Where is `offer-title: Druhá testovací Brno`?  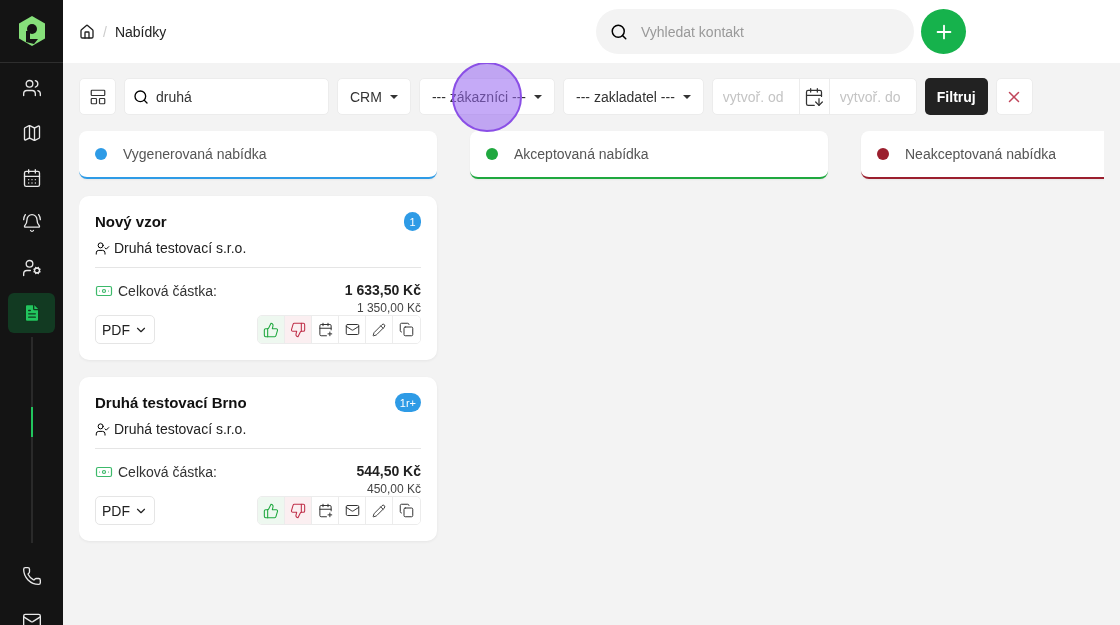 offer-title: Druhá testovací Brno is located at coordinates (171, 402).